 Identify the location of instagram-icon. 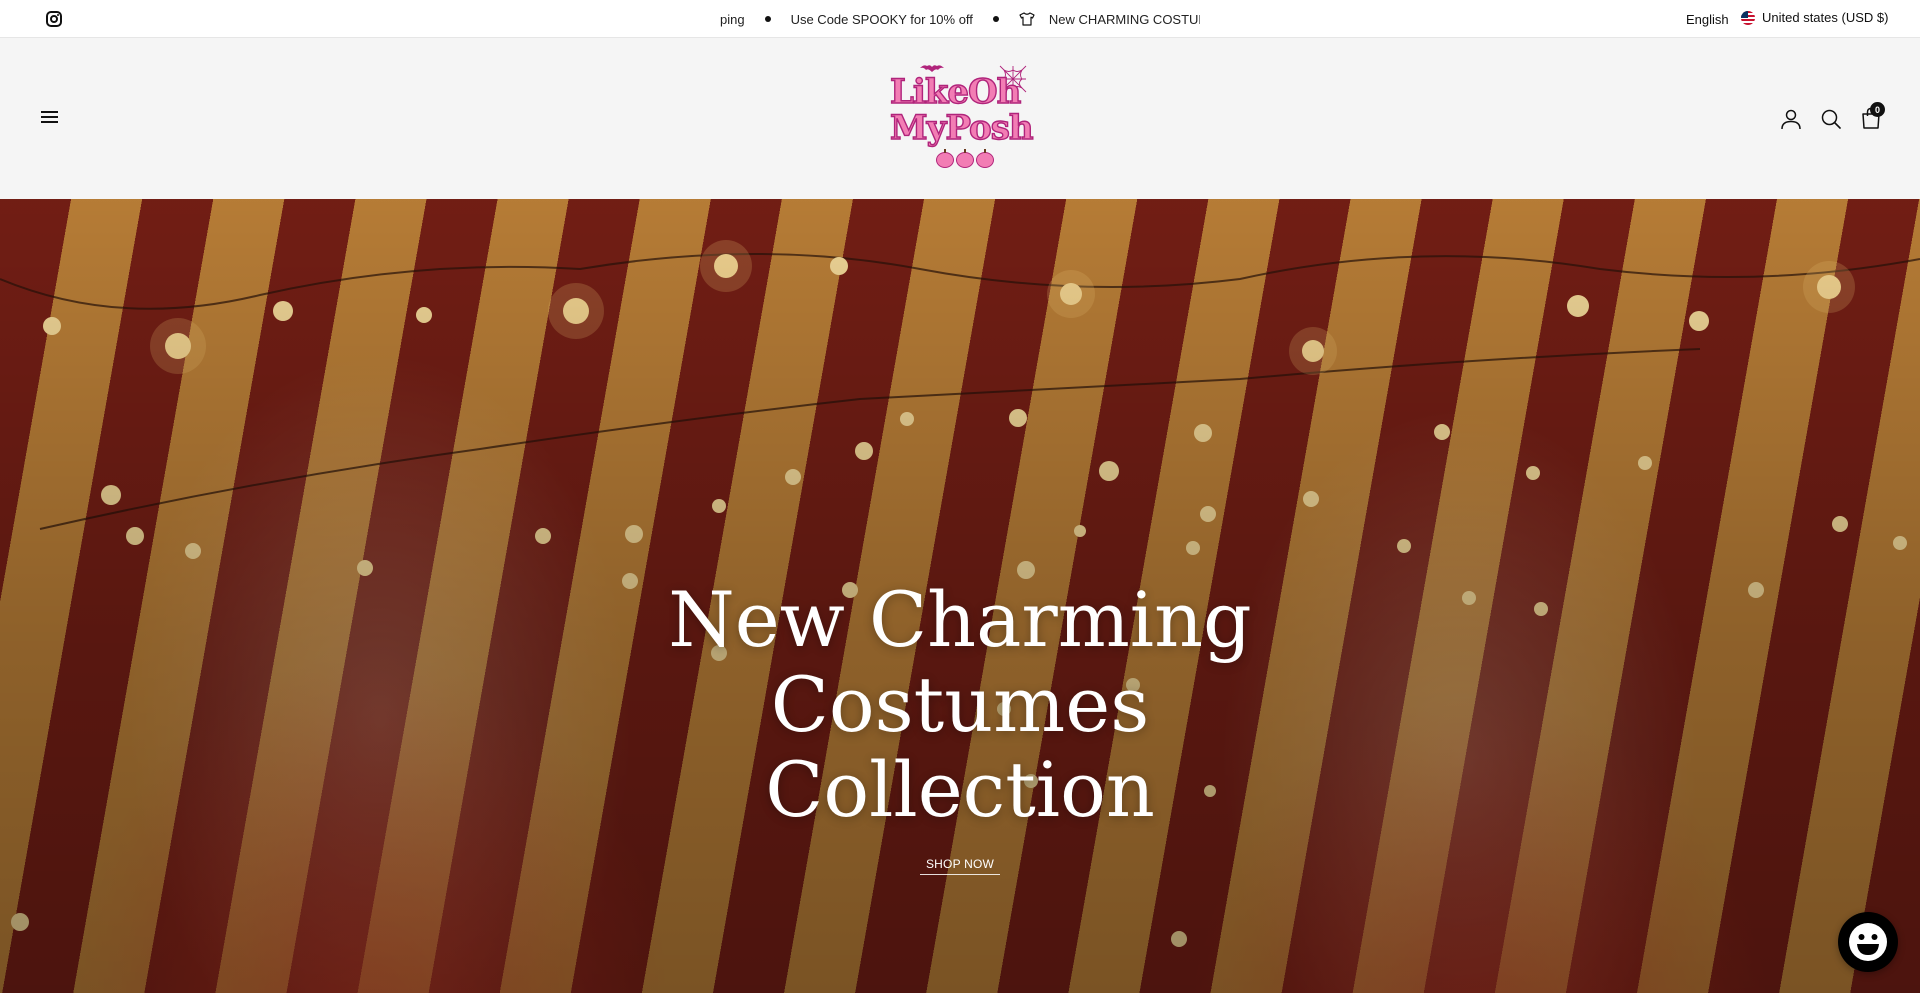
(54, 19).